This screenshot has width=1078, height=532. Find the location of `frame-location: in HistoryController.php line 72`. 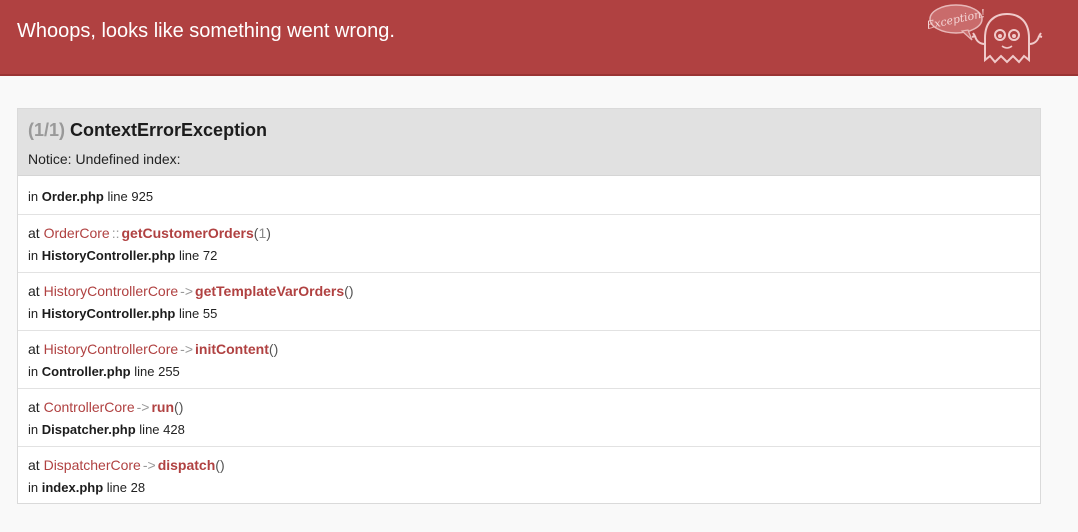

frame-location: in HistoryController.php line 72 is located at coordinates (122, 255).